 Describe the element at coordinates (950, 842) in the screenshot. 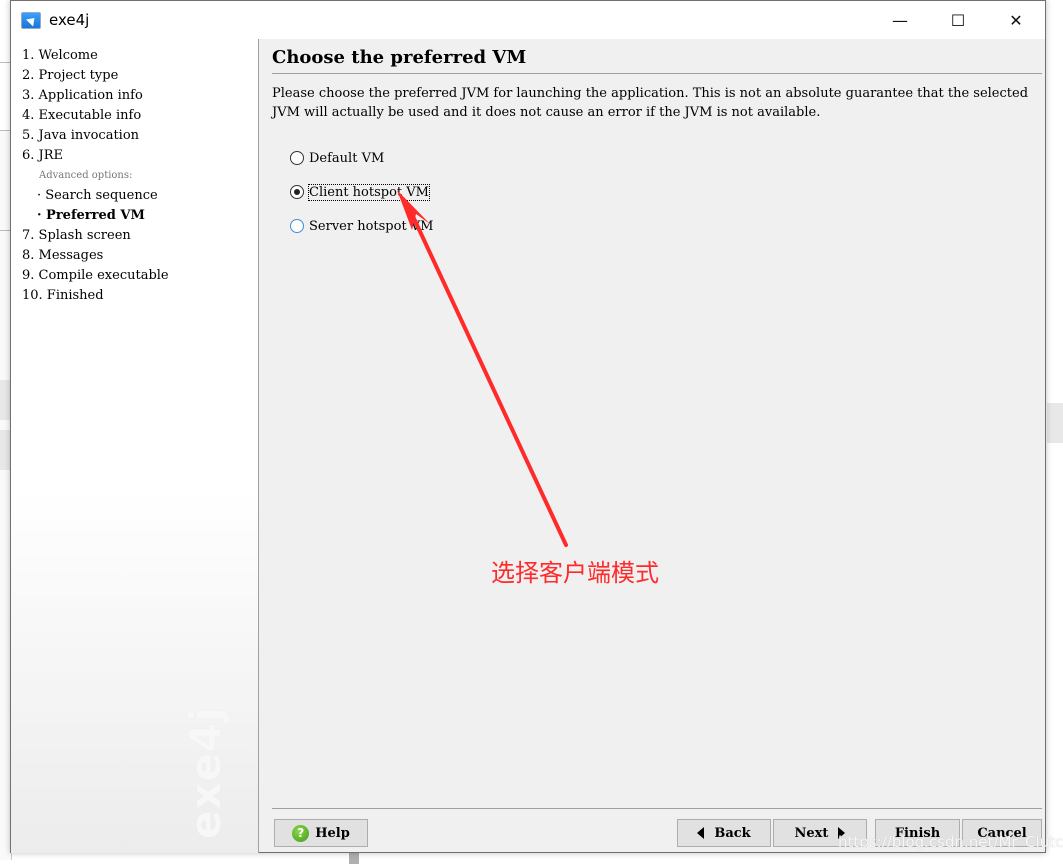

I see `url-watermark: https://blog.csdn.net/Mr_Clutch` at that location.